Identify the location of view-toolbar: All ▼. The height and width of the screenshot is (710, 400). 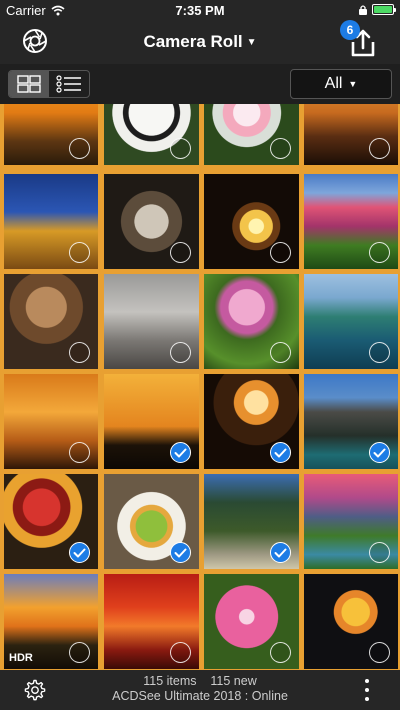
(200, 84).